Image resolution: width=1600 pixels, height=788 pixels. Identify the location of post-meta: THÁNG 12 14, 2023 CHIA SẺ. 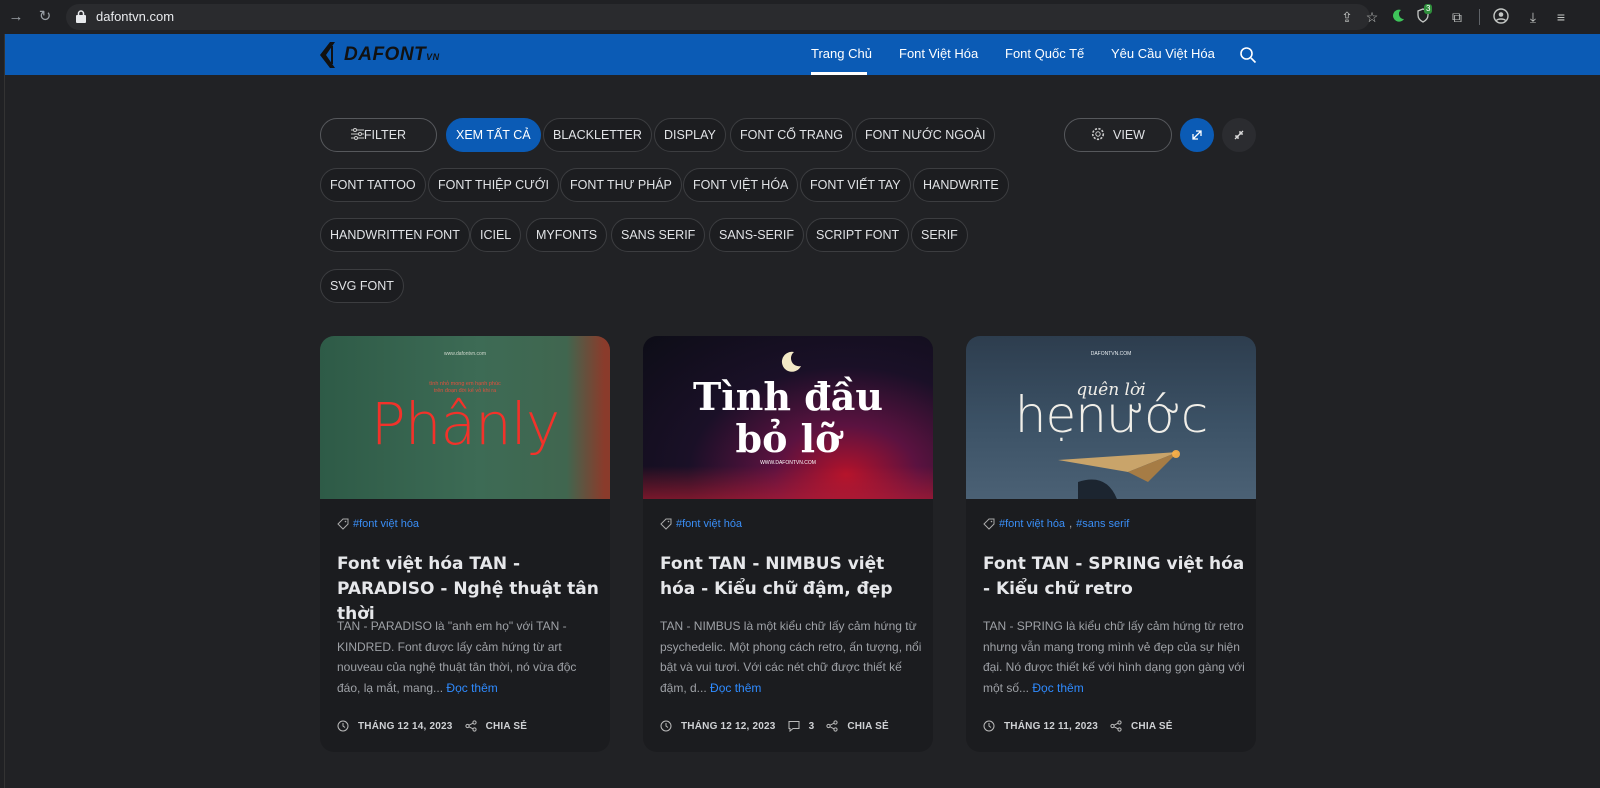
(432, 726).